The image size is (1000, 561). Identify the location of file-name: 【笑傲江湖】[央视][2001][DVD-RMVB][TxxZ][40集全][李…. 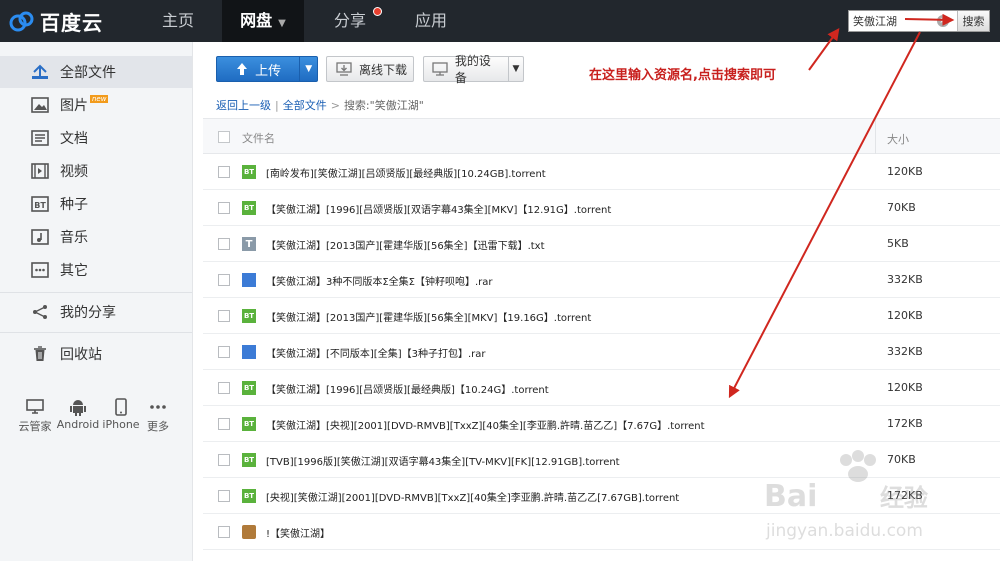
(485, 424).